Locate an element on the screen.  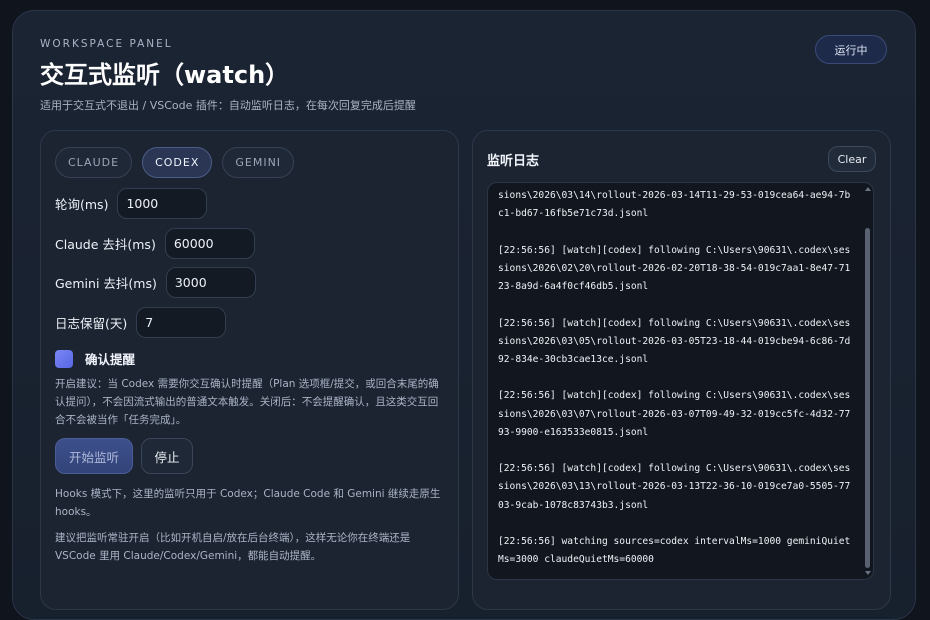
log-scrollbar is located at coordinates (867, 398).